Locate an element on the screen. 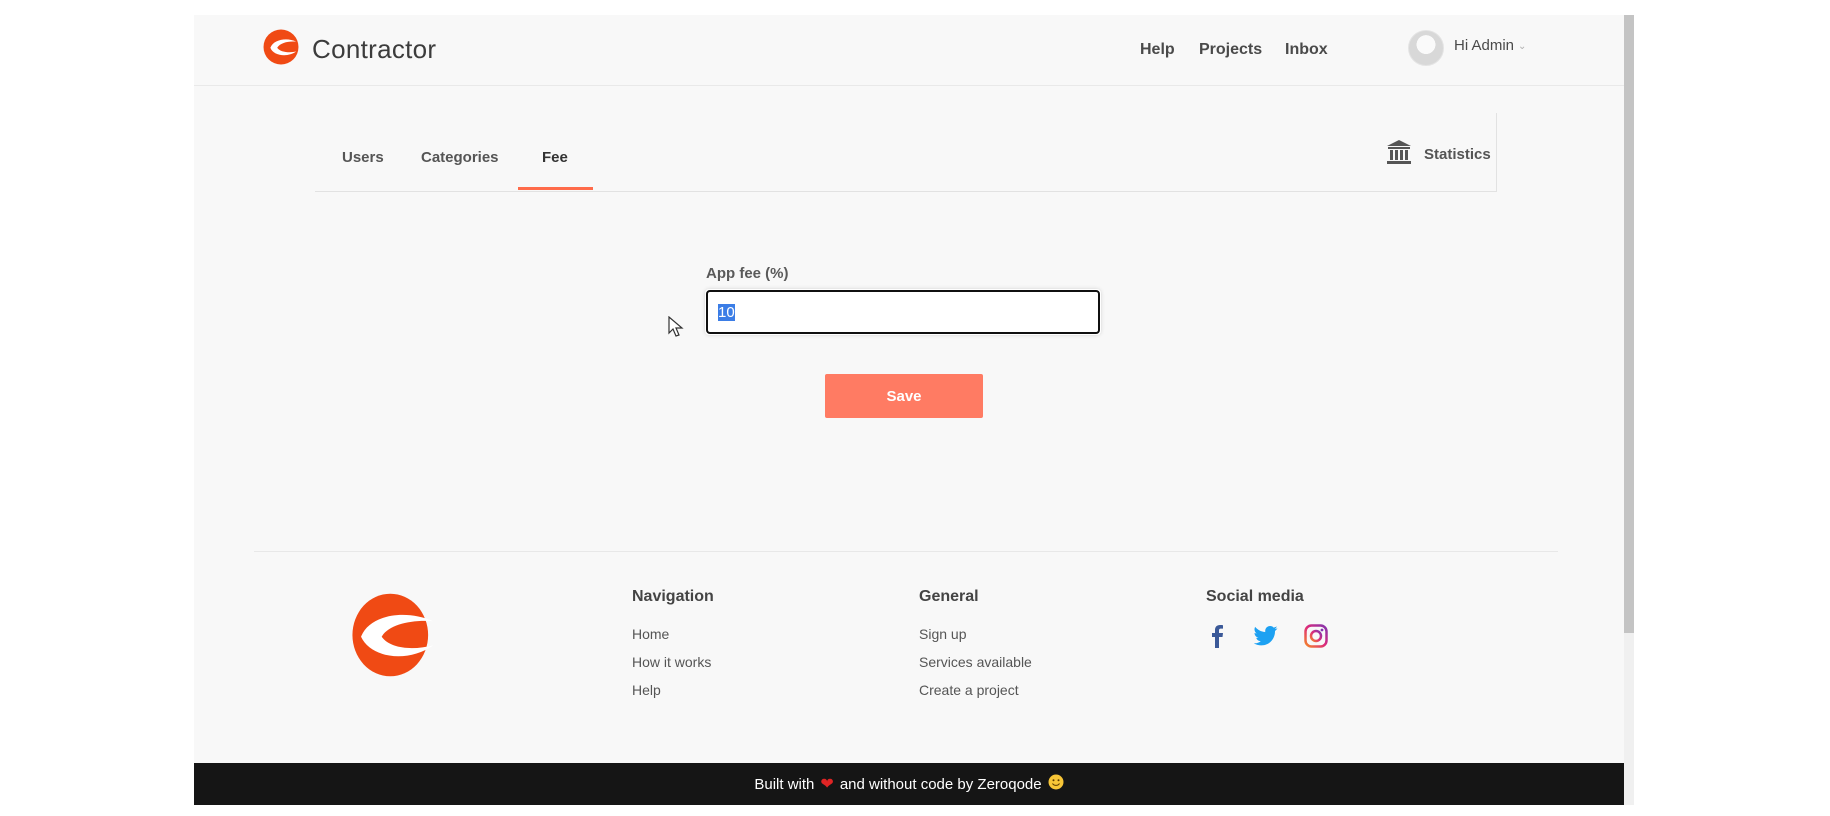  built-with-suffix: and without code by Zeroqode is located at coordinates (940, 784).